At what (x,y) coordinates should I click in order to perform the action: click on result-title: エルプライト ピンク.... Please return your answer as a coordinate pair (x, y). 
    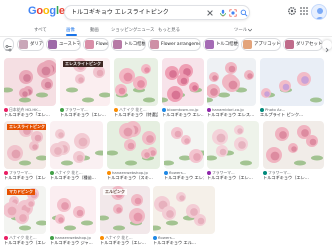
    Looking at the image, I should click on (292, 114).